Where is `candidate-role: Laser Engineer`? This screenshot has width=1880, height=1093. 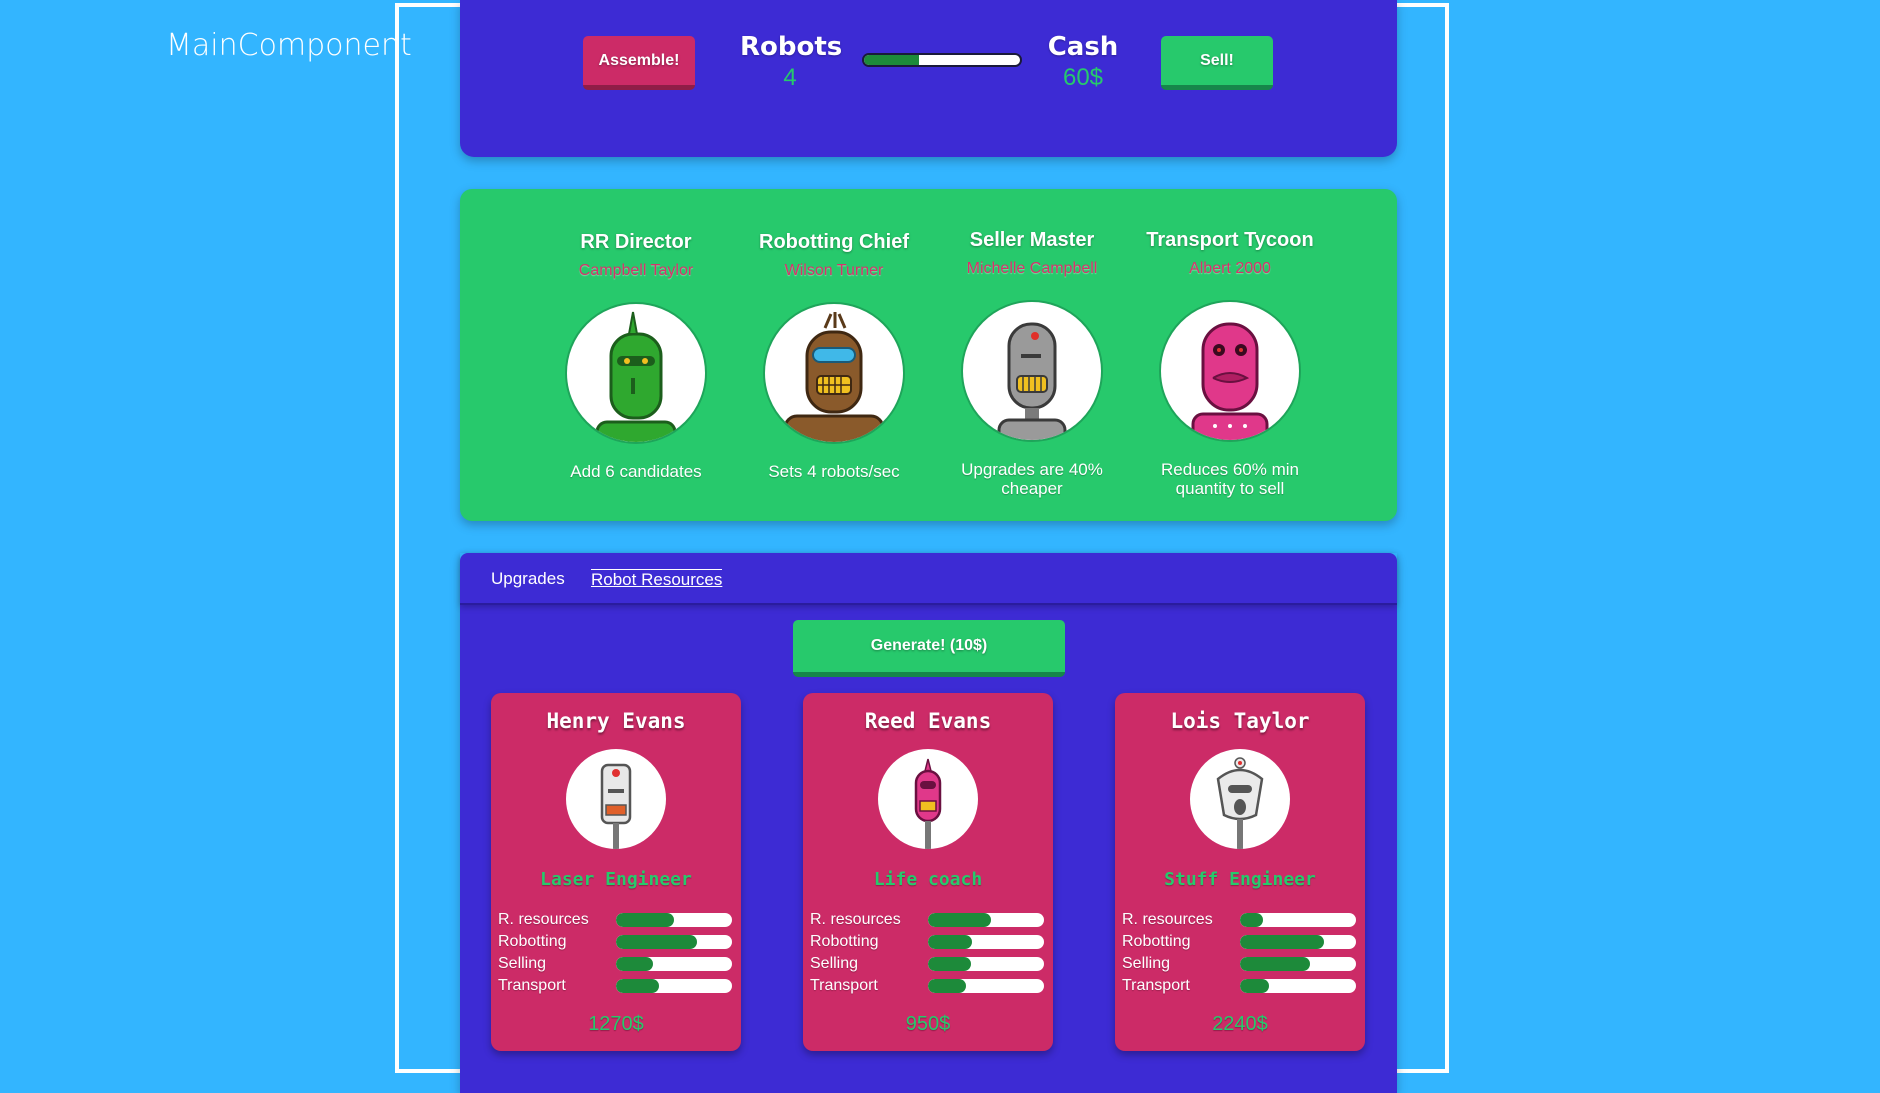 candidate-role: Laser Engineer is located at coordinates (616, 879).